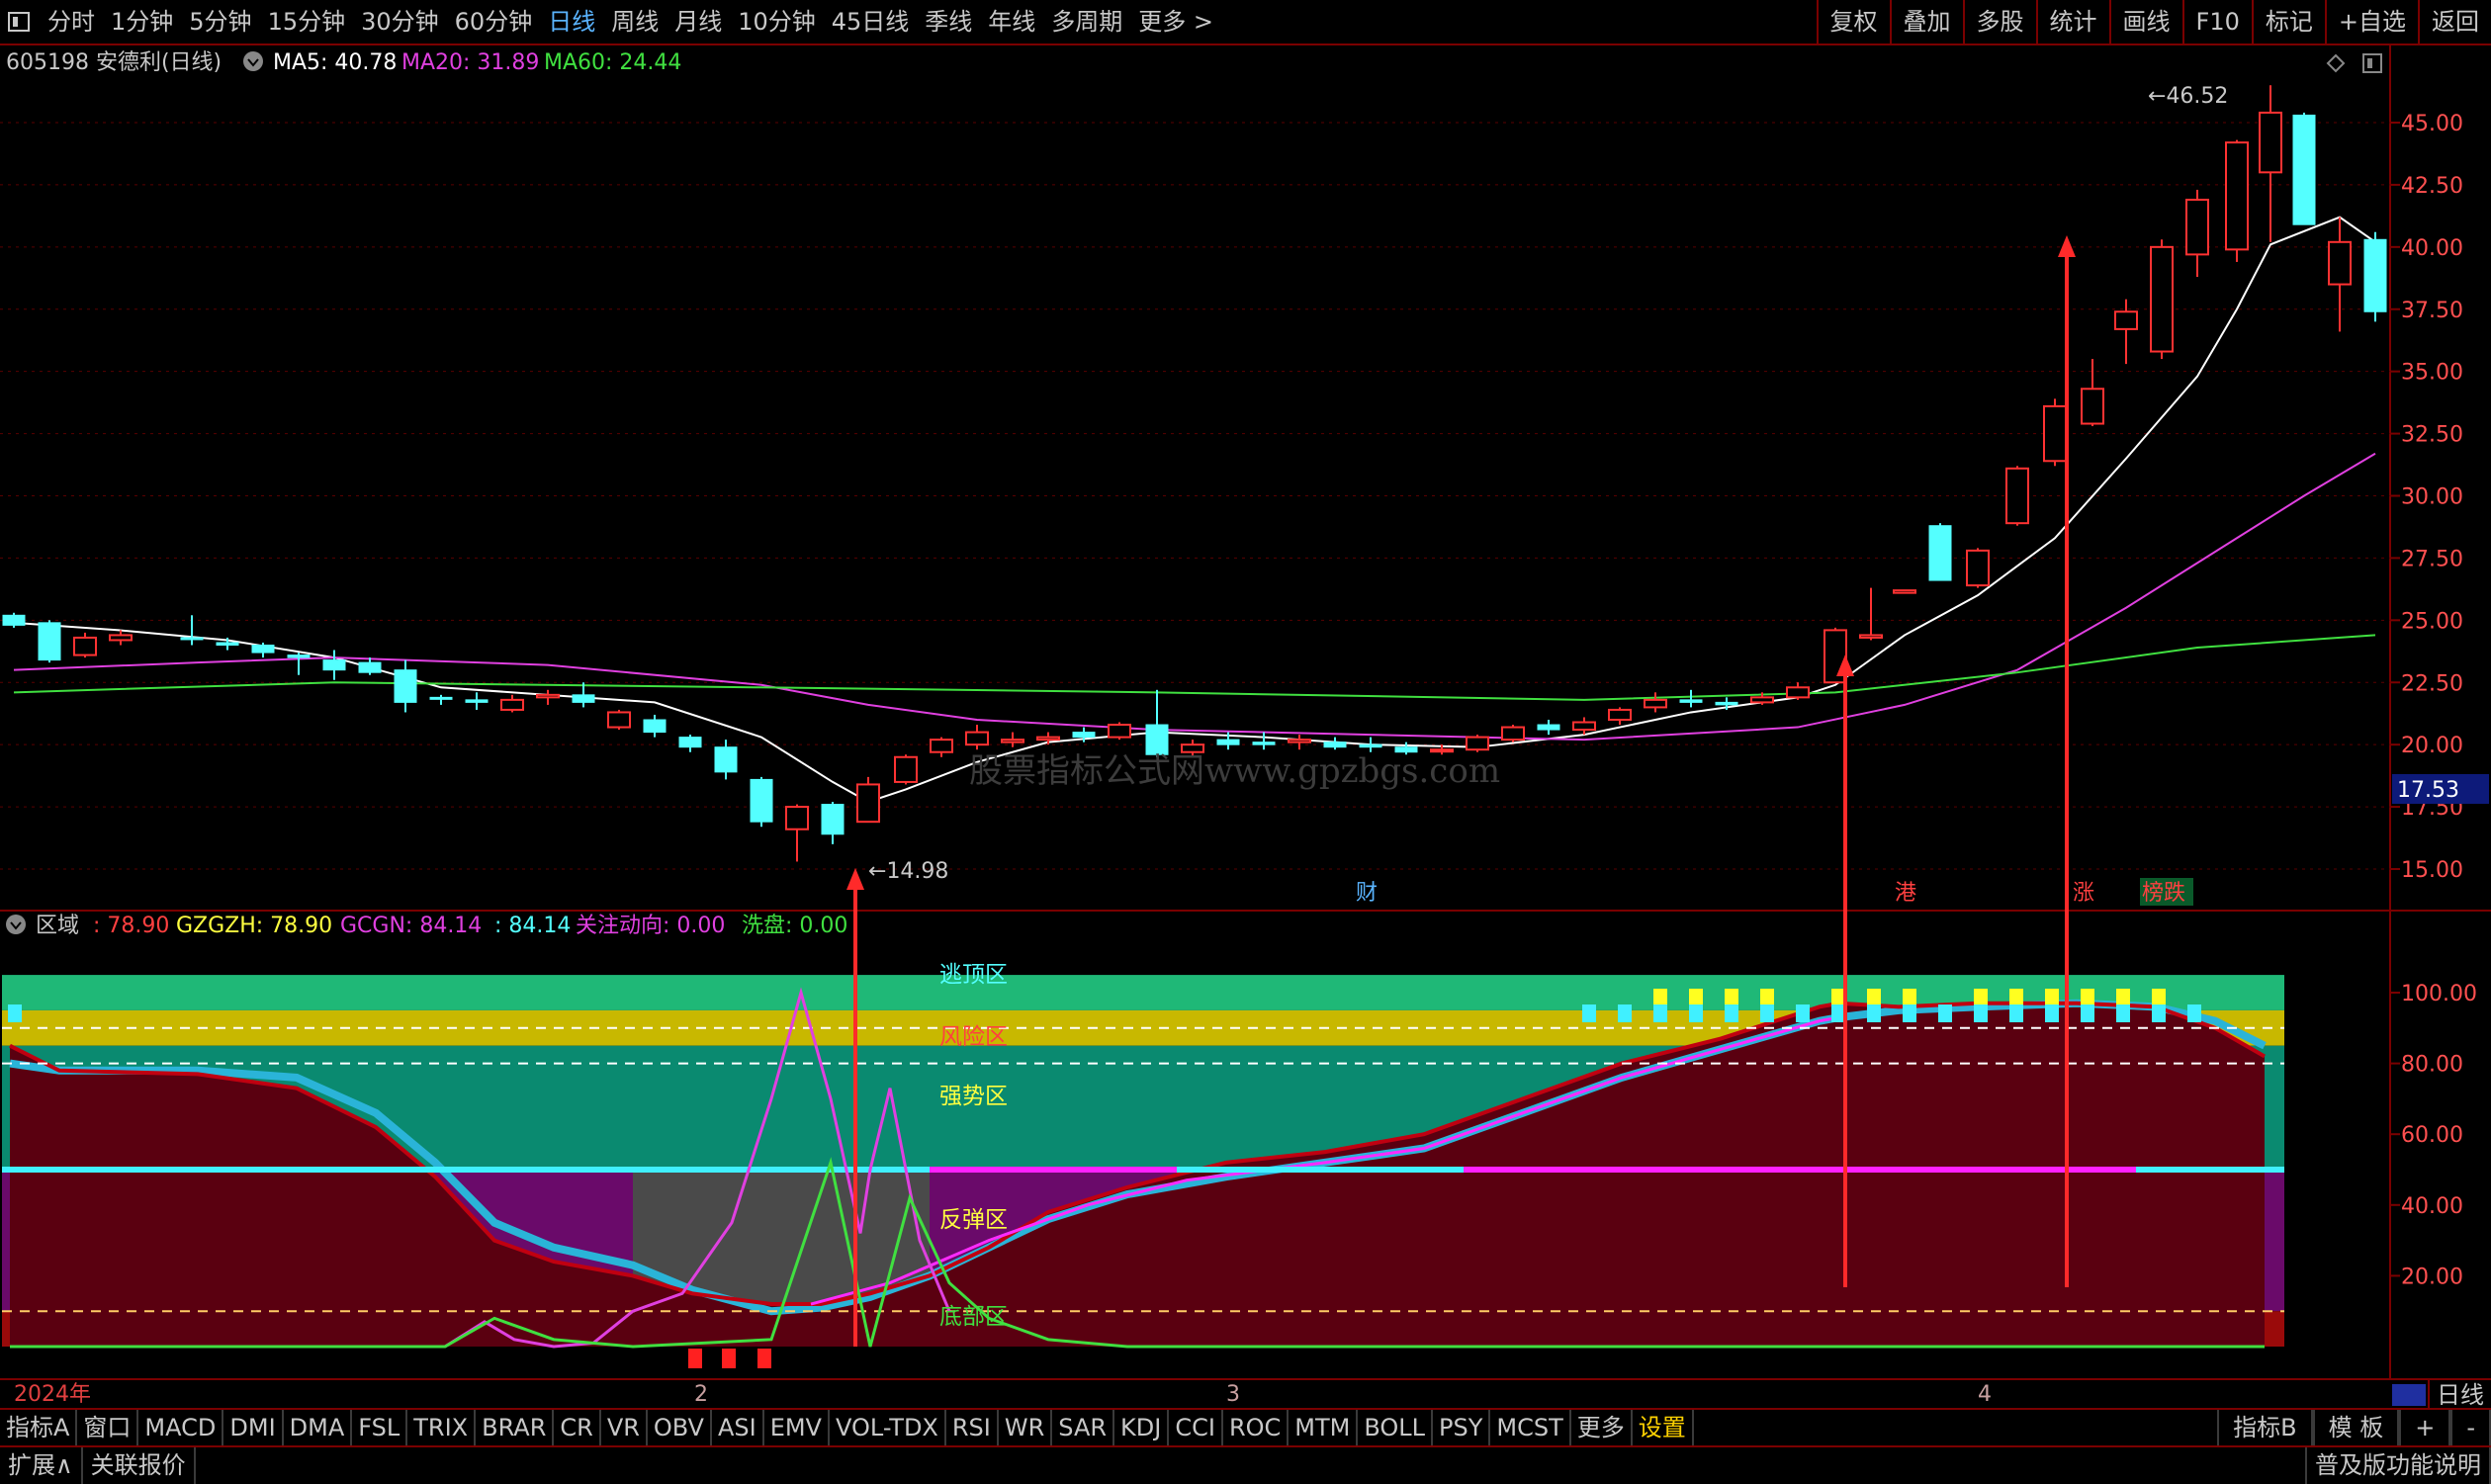 The height and width of the screenshot is (1484, 2491). What do you see at coordinates (624, 1427) in the screenshot?
I see `indicator-tab-9: VR` at bounding box center [624, 1427].